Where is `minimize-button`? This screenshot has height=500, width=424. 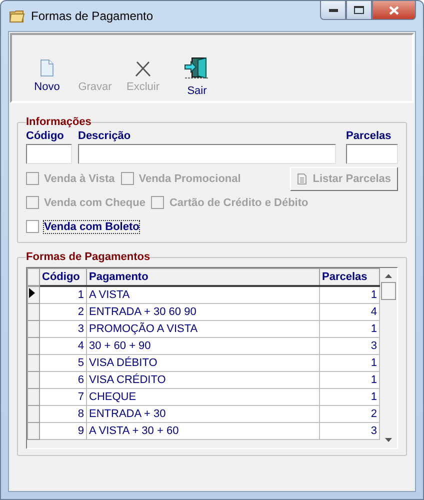 minimize-button is located at coordinates (333, 10).